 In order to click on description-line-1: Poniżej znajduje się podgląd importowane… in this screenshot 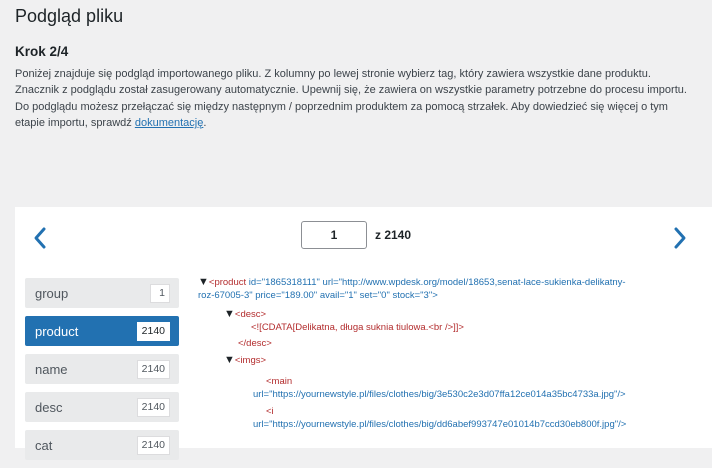, I will do `click(333, 74)`.